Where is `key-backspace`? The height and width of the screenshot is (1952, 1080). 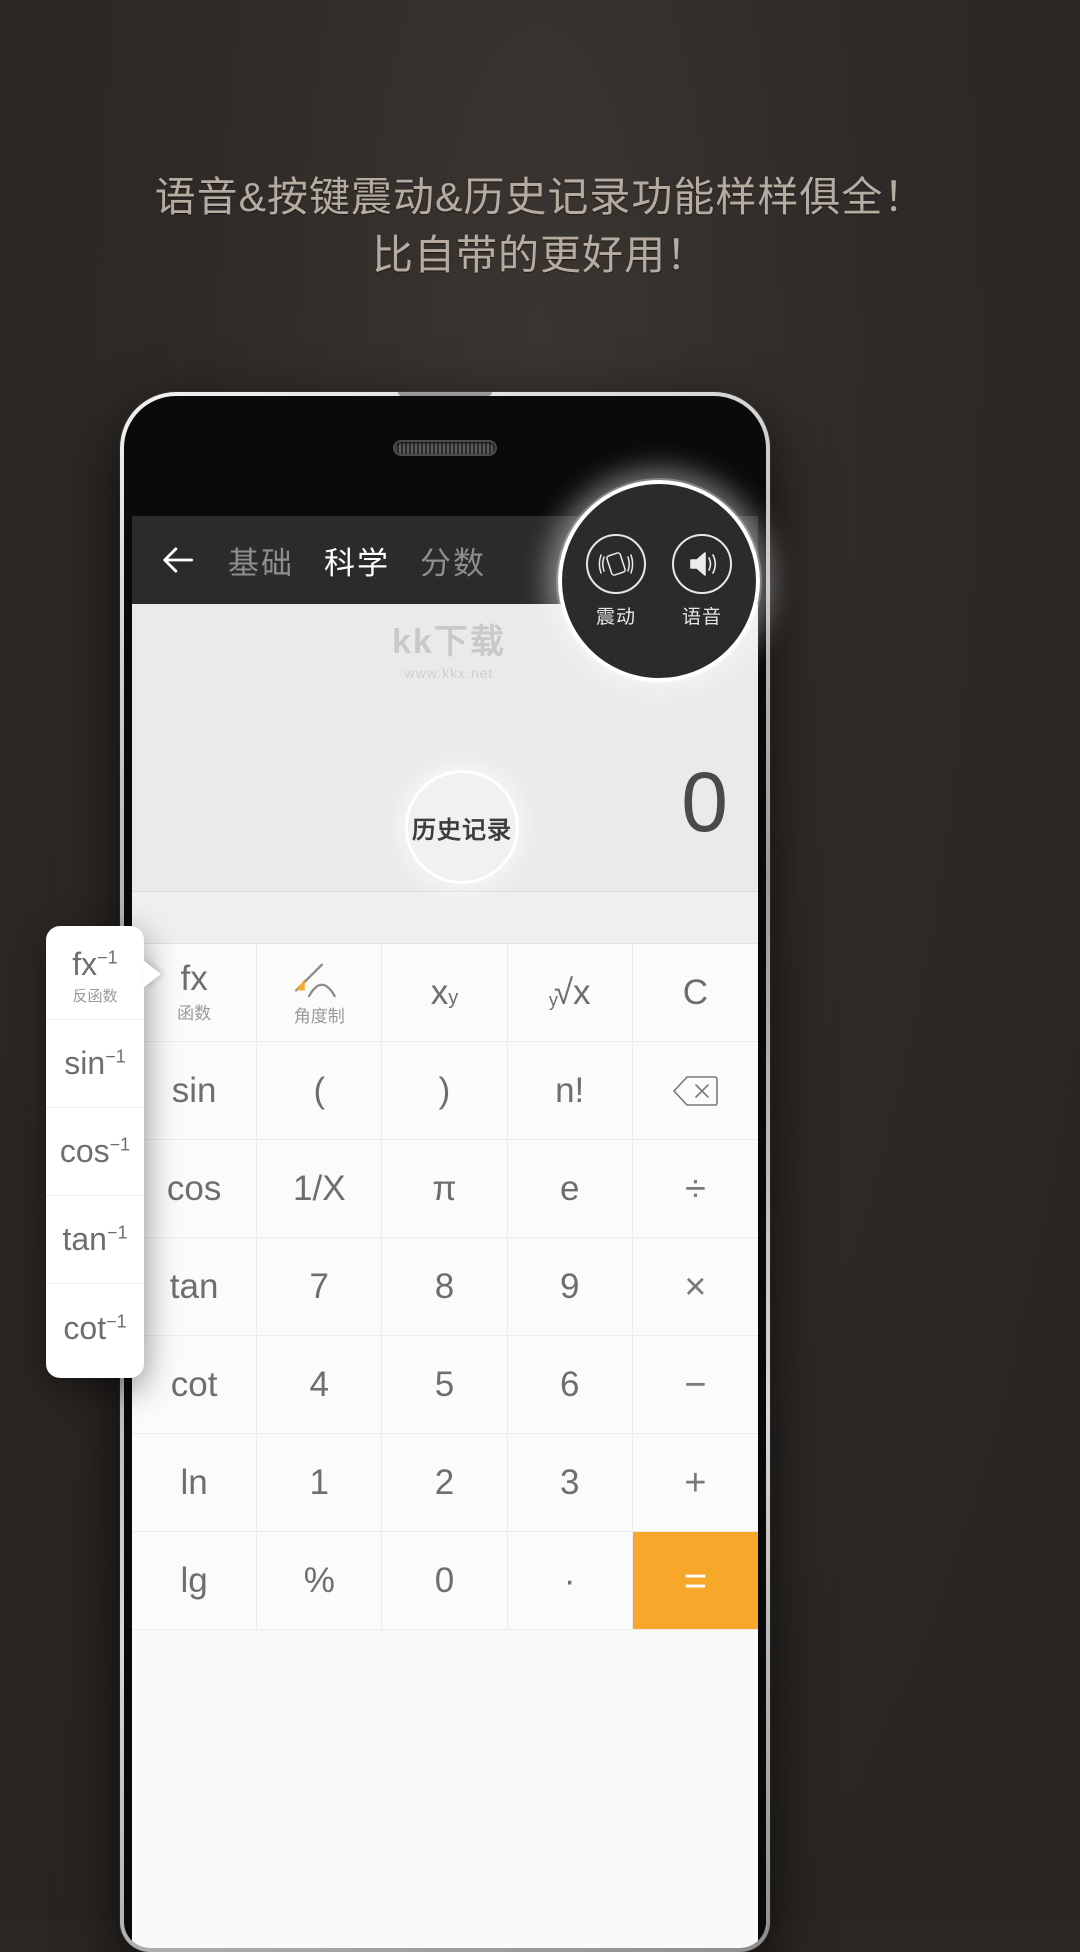
key-backspace is located at coordinates (695, 1091).